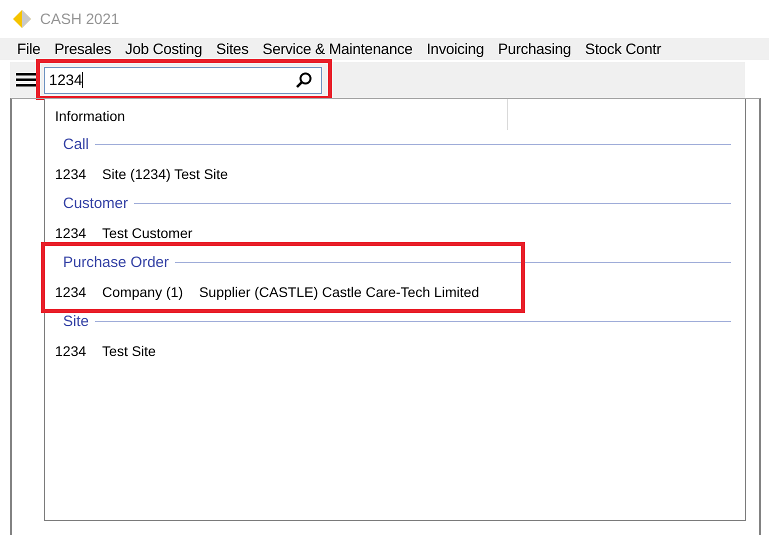  What do you see at coordinates (623, 49) in the screenshot?
I see `menu-item: Stock Contr` at bounding box center [623, 49].